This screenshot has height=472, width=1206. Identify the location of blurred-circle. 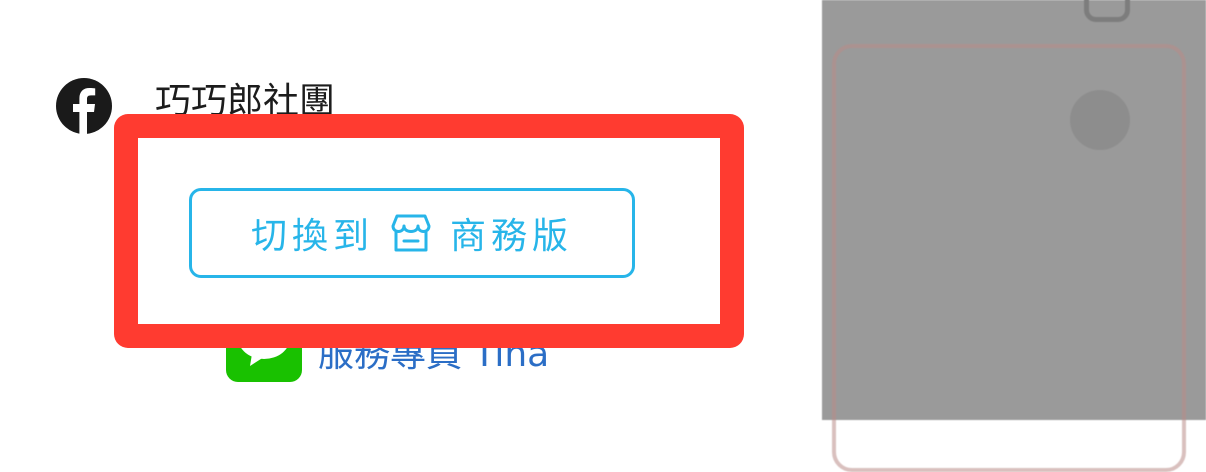
(1100, 120).